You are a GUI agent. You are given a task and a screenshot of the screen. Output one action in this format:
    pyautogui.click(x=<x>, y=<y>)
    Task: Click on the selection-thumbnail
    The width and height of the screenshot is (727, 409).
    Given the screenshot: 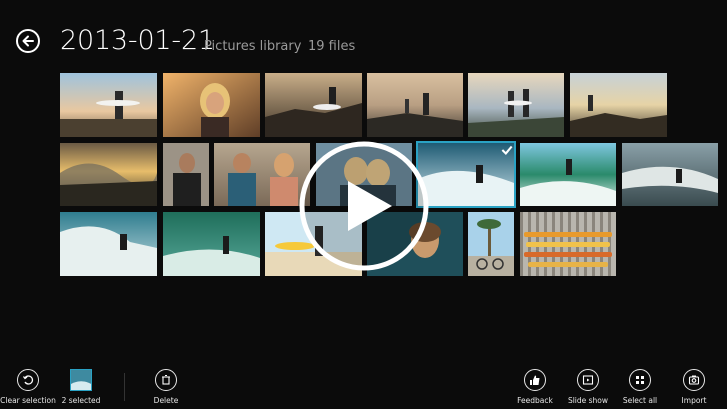 What is the action you would take?
    pyautogui.click(x=81, y=380)
    